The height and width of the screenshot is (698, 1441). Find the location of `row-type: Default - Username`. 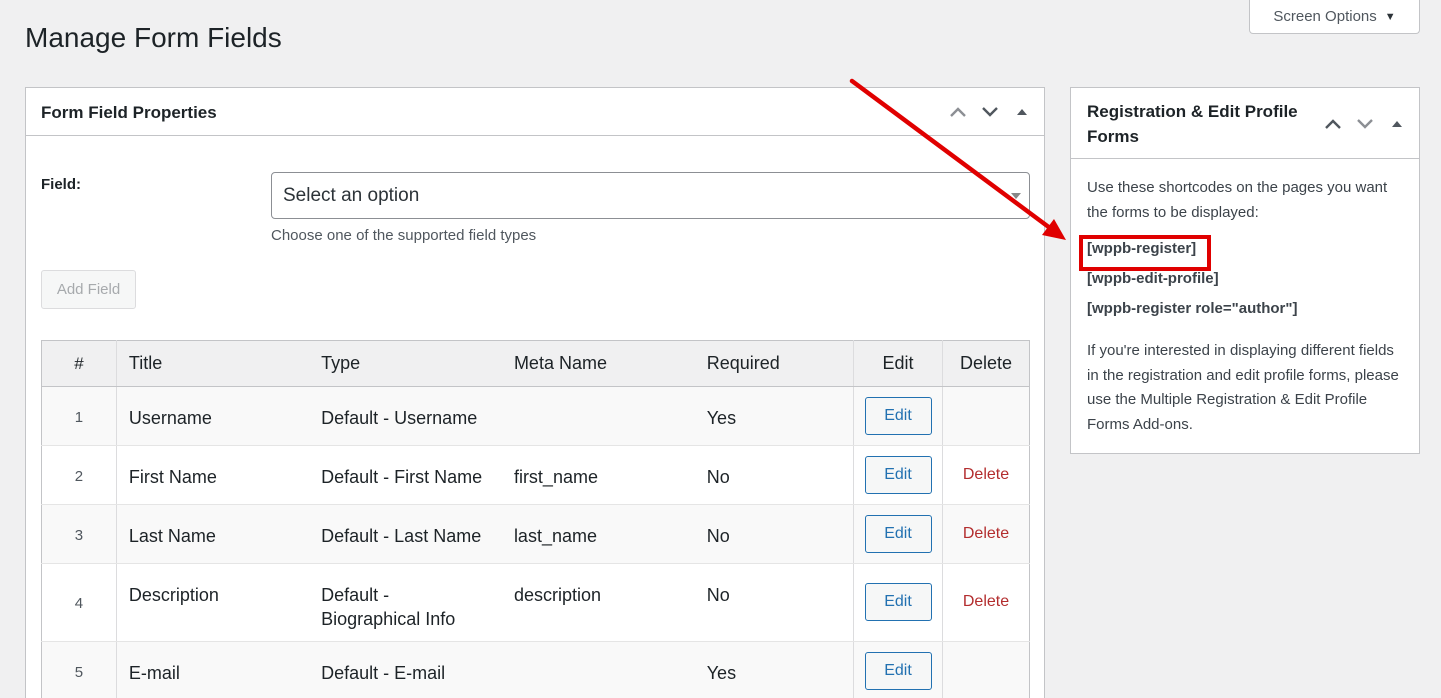

row-type: Default - Username is located at coordinates (405, 416).